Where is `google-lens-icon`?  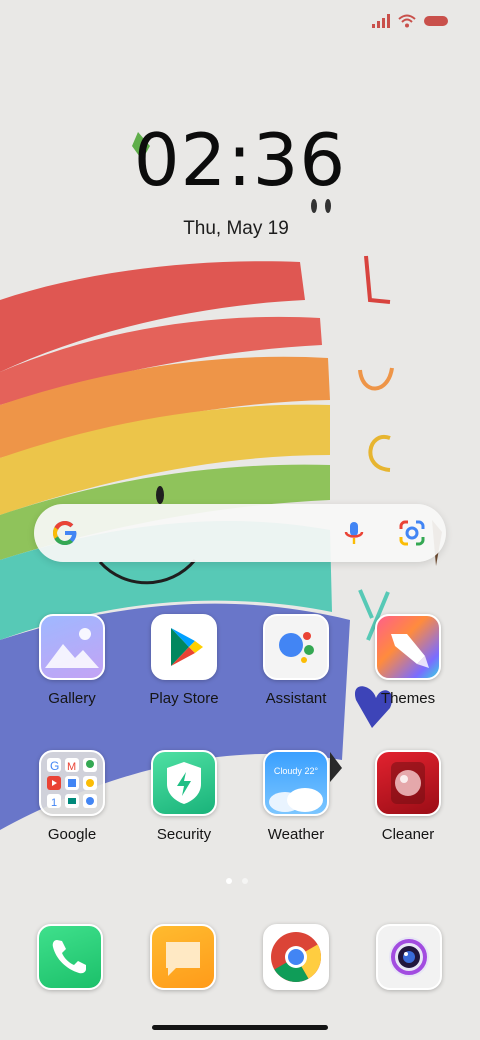 google-lens-icon is located at coordinates (412, 533).